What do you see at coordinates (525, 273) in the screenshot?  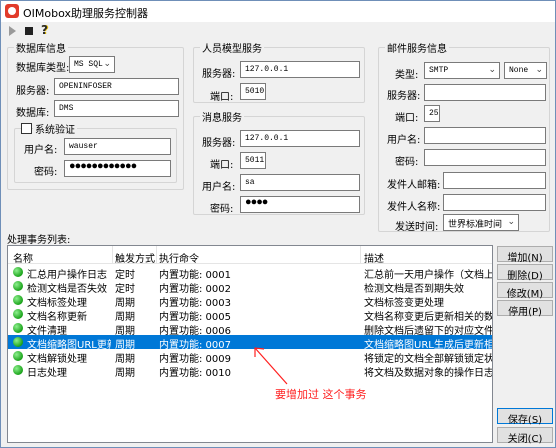 I see `delete-button: 删除(D)` at bounding box center [525, 273].